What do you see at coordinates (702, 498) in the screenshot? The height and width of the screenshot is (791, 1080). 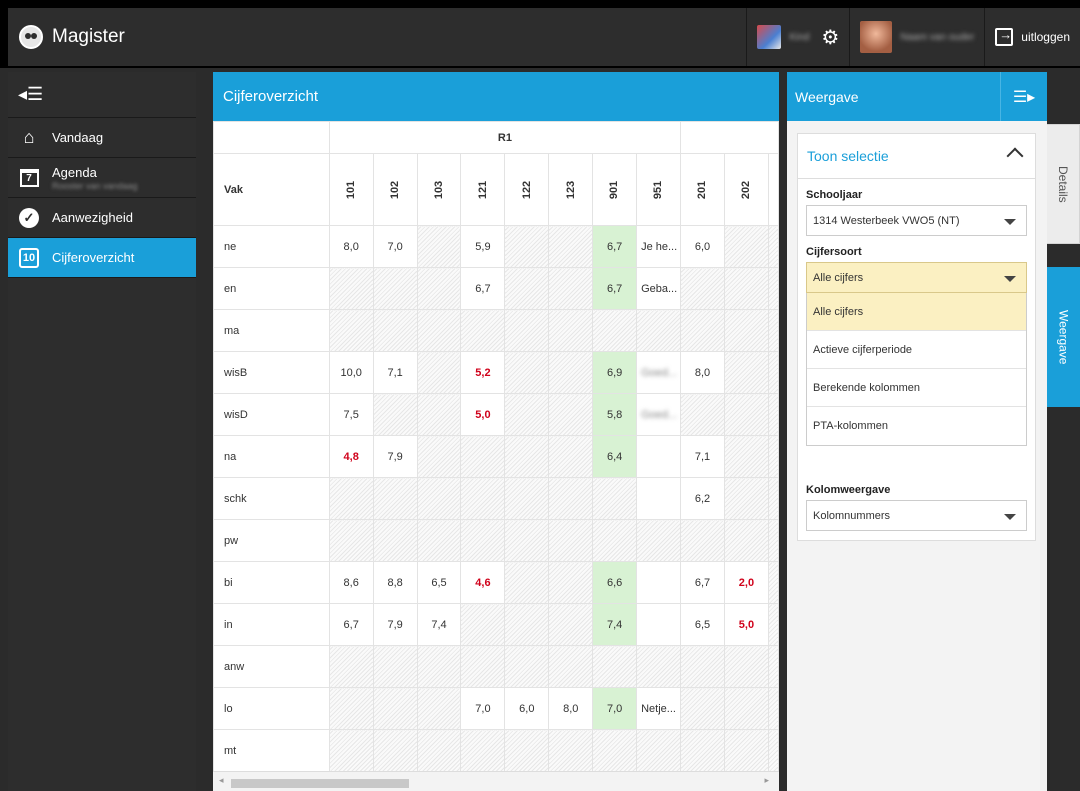 I see `grade-cell: 6,2` at bounding box center [702, 498].